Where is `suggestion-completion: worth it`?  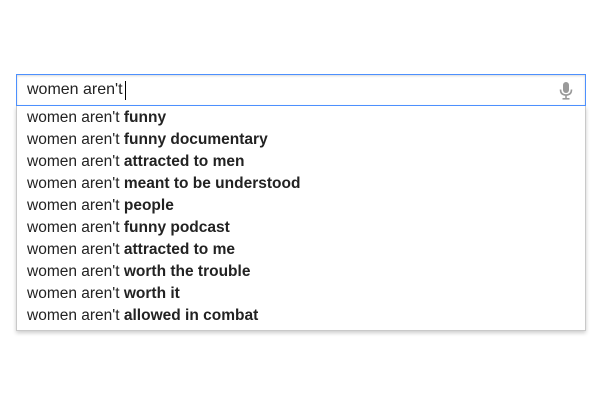 suggestion-completion: worth it is located at coordinates (151, 293).